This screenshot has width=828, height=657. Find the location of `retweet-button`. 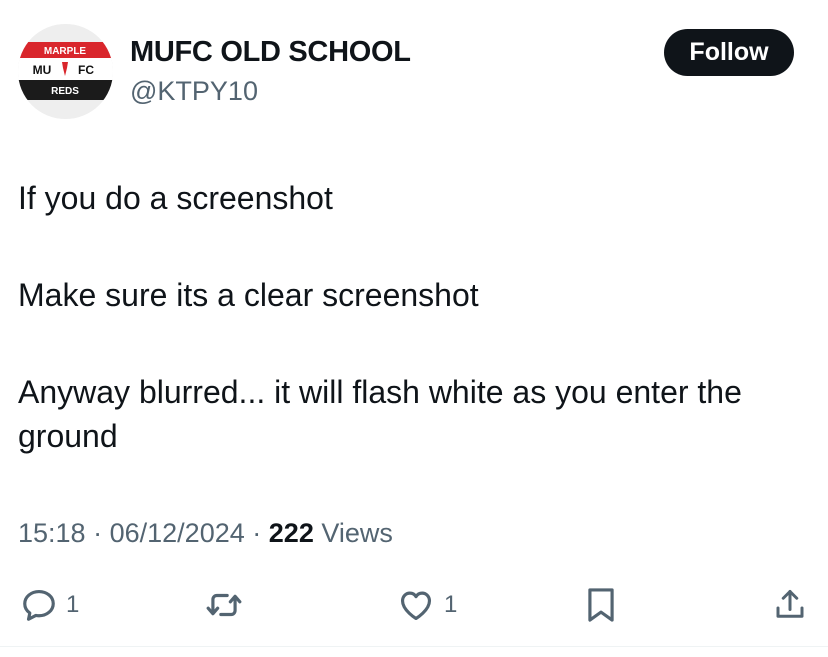

retweet-button is located at coordinates (224, 605).